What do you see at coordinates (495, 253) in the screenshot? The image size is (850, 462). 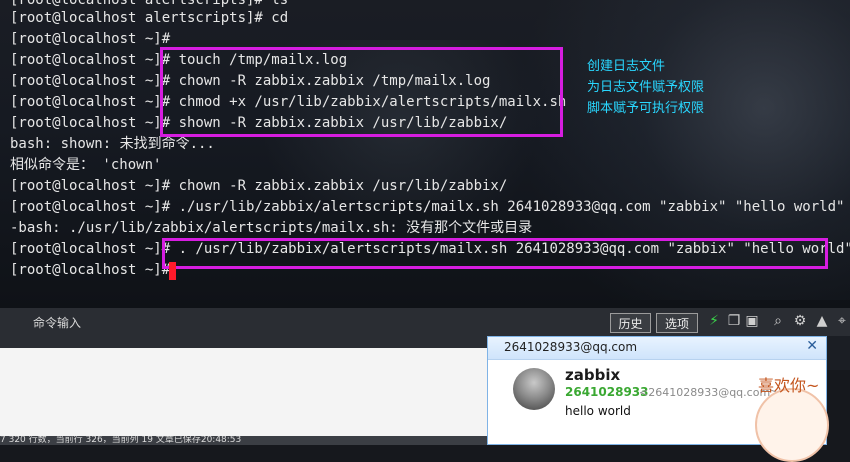 I see `highlight-box-run-script` at bounding box center [495, 253].